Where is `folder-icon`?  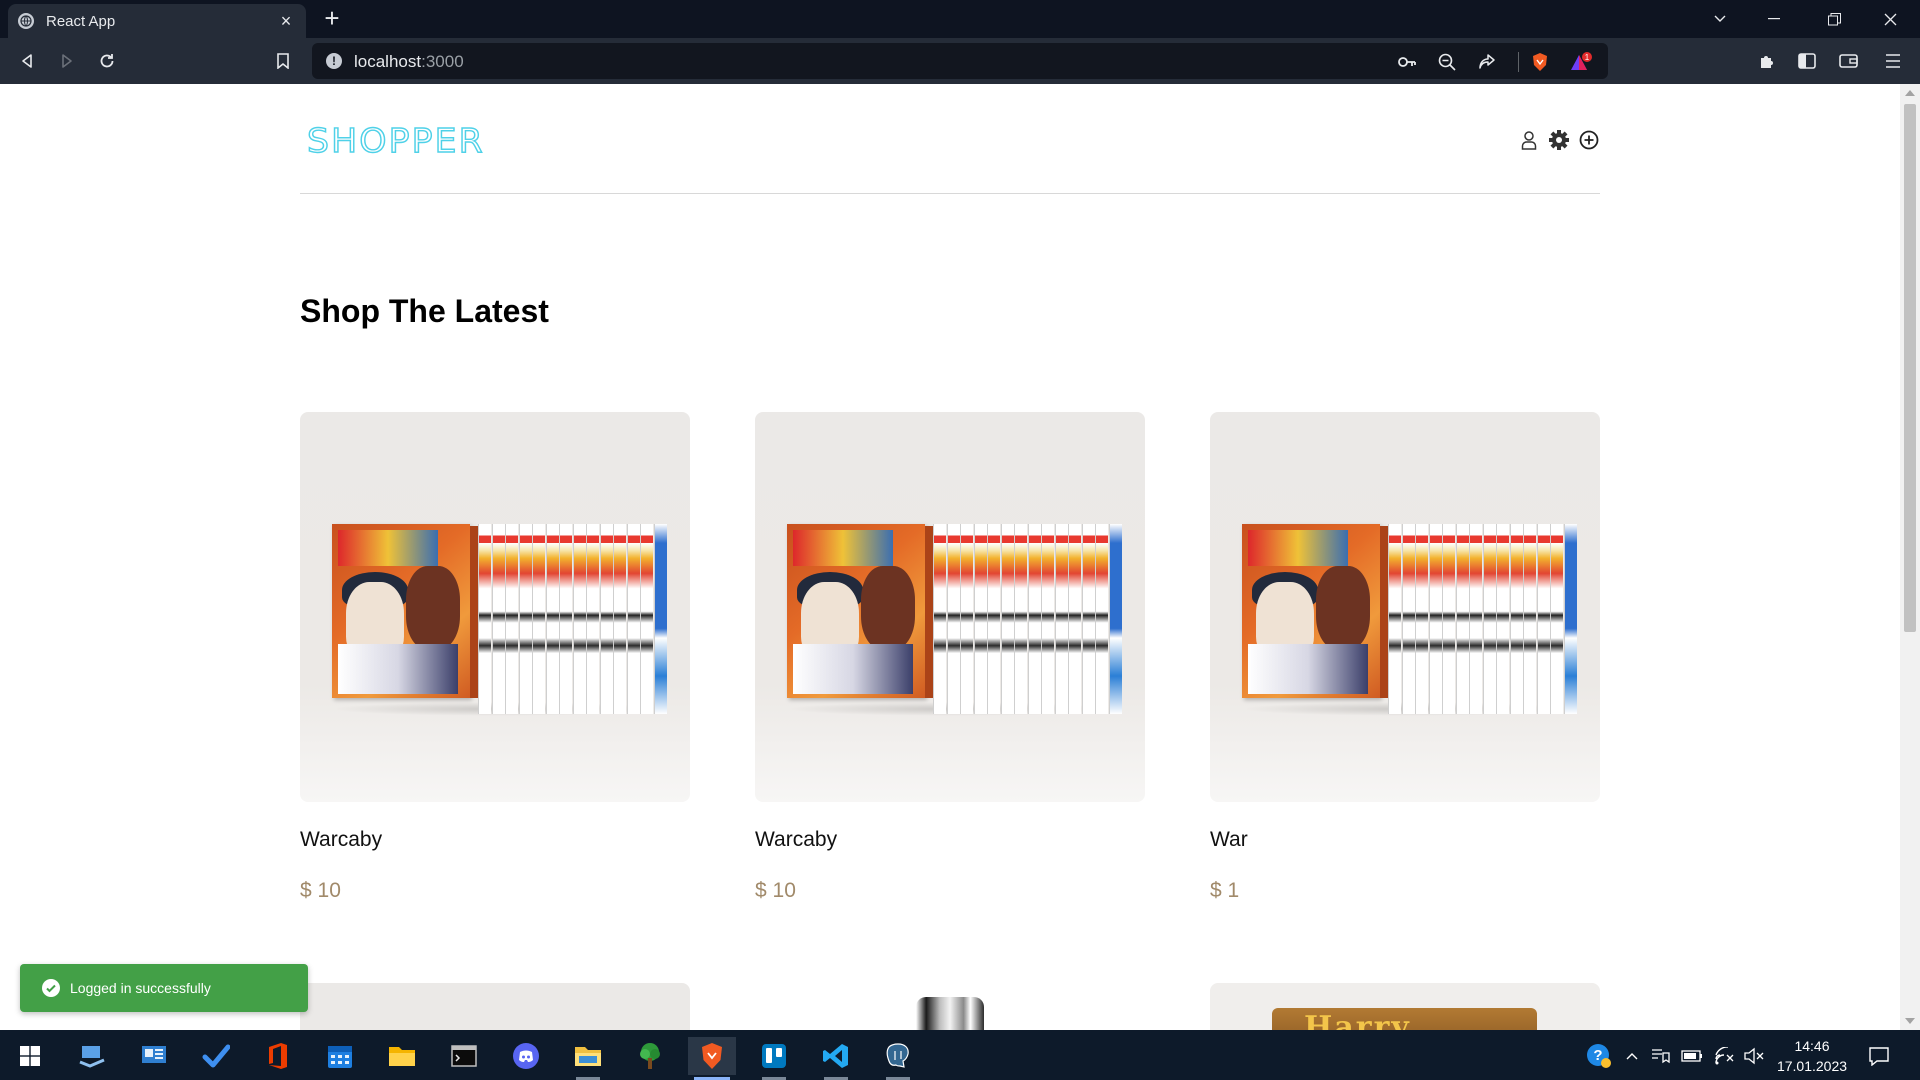 folder-icon is located at coordinates (588, 1058).